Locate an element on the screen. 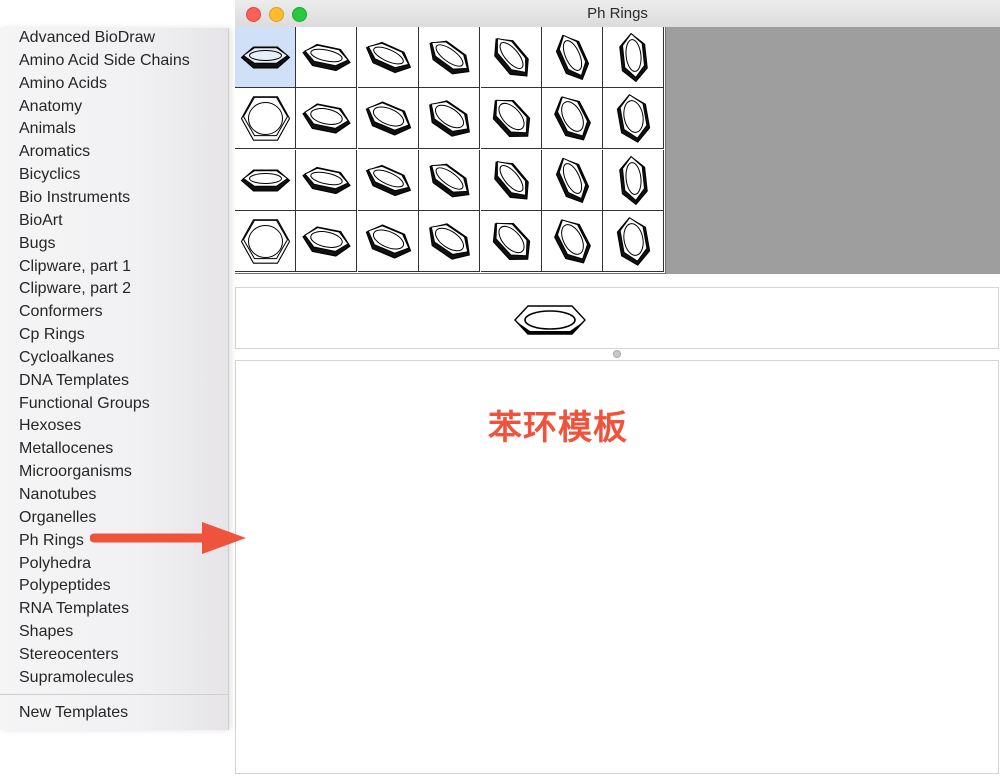  menu-item-organelles: Organelles is located at coordinates (57, 518).